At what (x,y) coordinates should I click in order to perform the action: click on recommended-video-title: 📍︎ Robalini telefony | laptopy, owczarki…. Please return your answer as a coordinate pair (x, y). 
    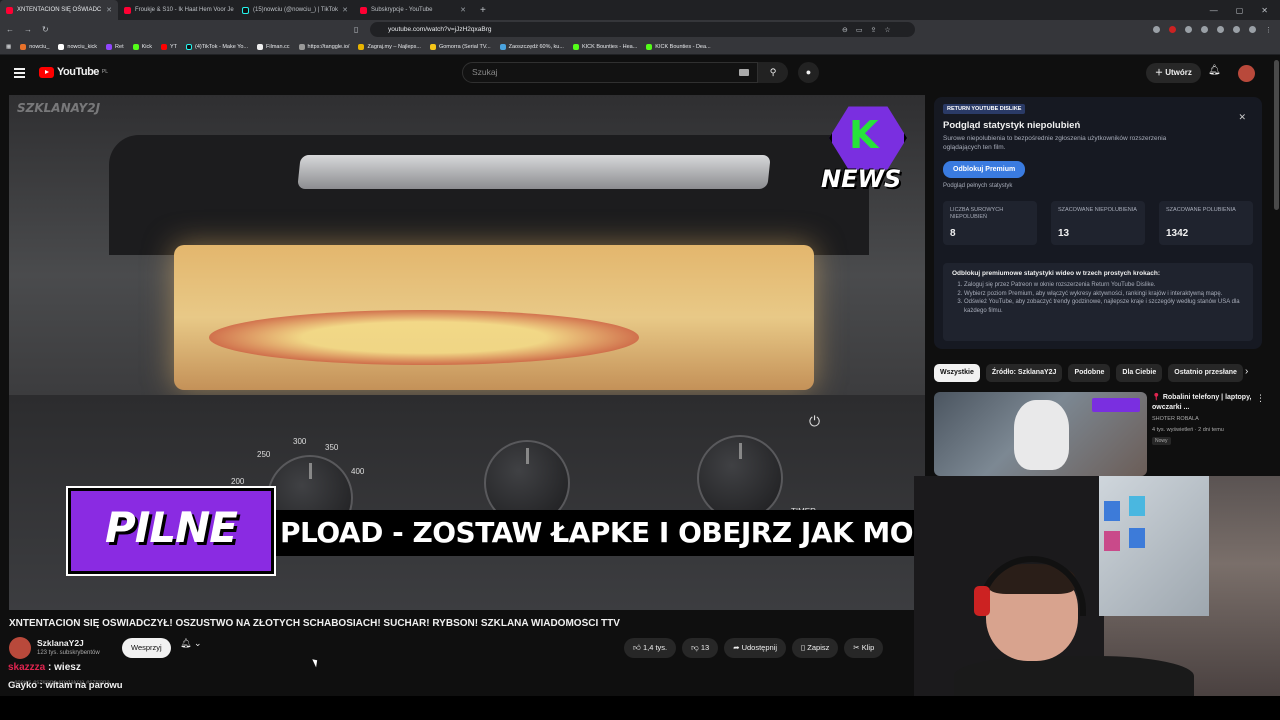
    Looking at the image, I should click on (1202, 402).